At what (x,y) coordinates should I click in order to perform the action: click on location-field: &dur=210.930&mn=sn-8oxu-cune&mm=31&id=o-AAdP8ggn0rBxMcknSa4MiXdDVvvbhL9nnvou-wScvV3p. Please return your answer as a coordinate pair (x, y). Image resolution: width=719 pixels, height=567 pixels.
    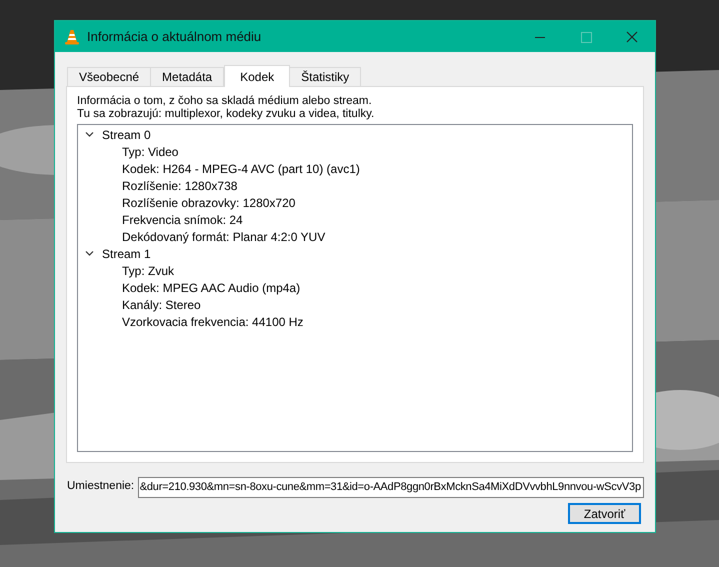
    Looking at the image, I should click on (391, 487).